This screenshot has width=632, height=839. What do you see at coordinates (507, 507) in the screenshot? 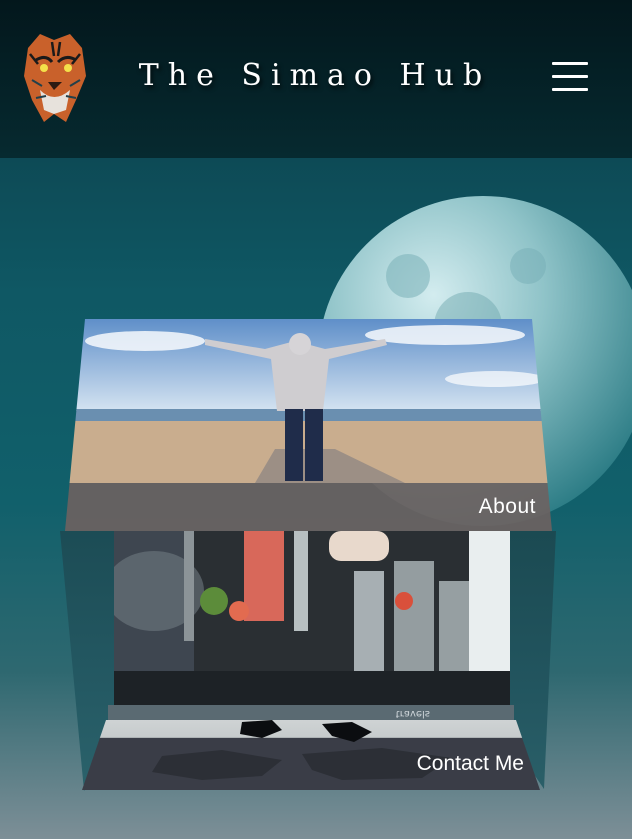
I see `about-link: About` at bounding box center [507, 507].